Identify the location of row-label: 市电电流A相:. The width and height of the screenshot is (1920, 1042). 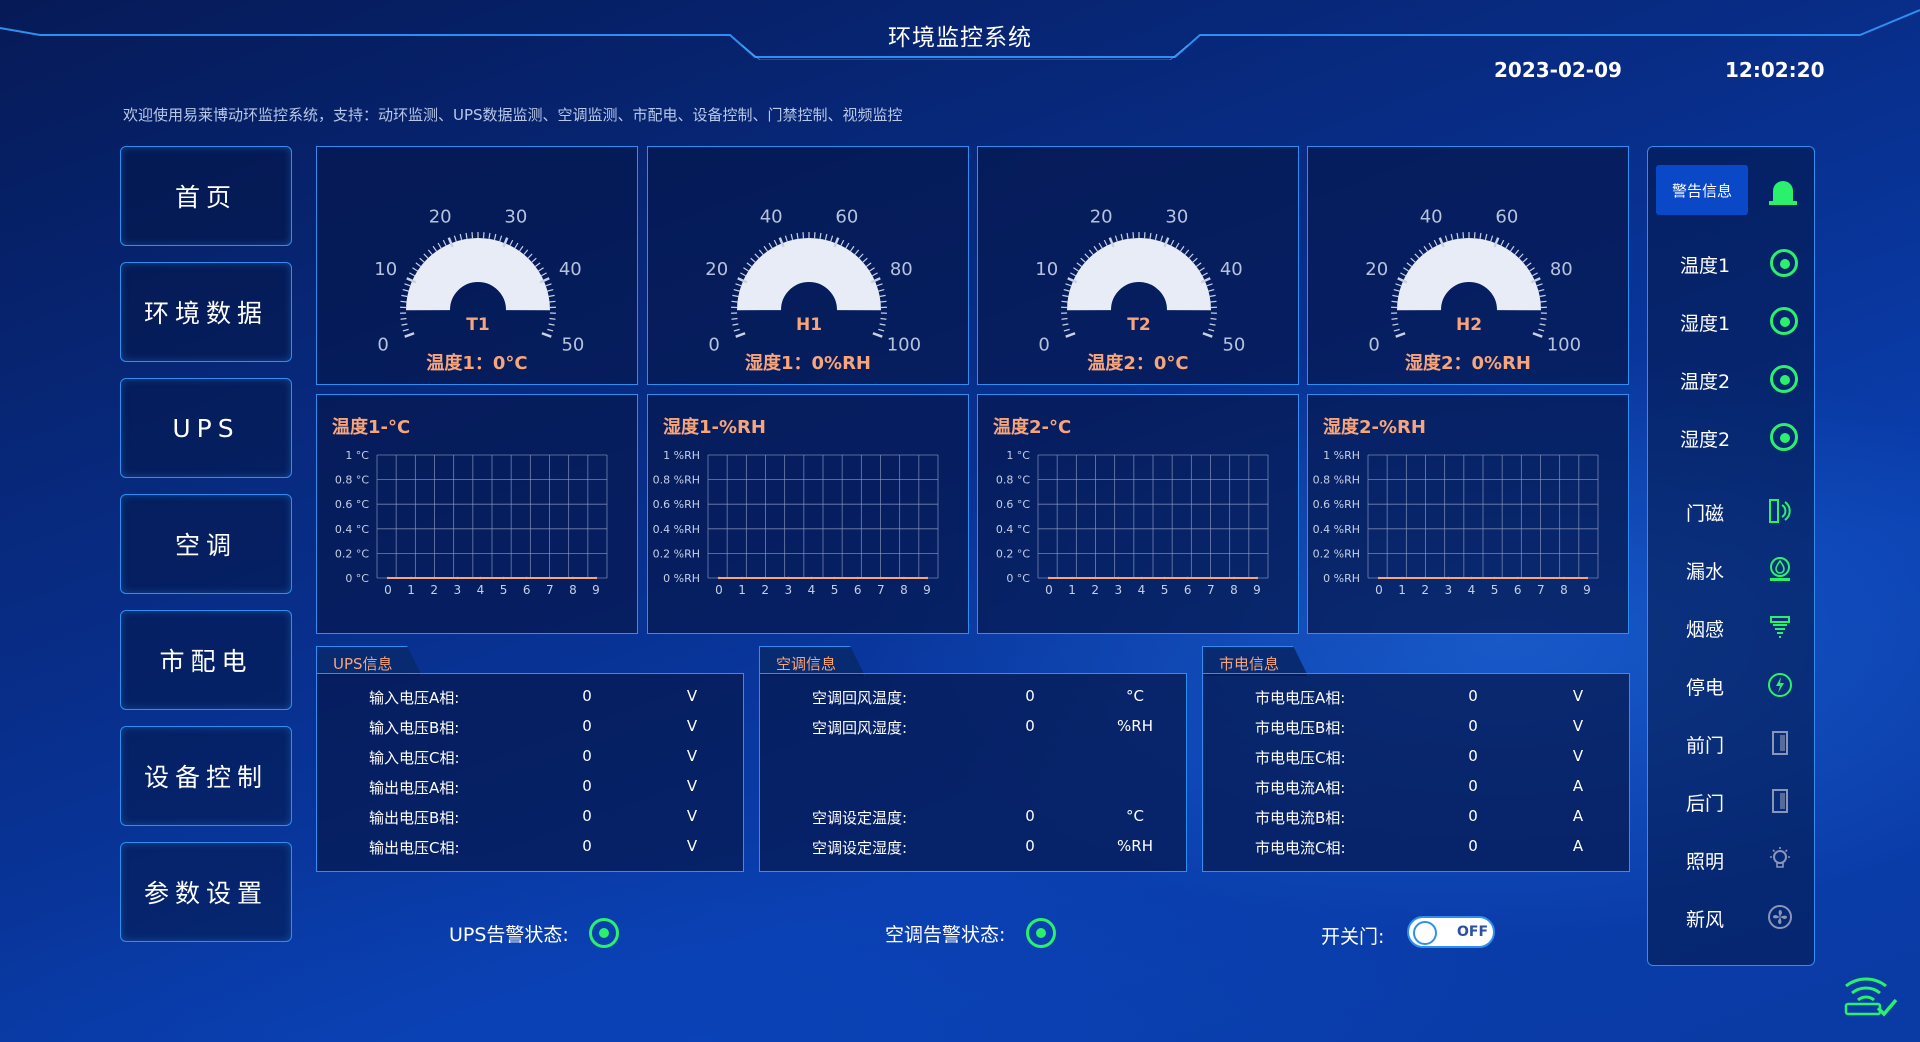
(1300, 788).